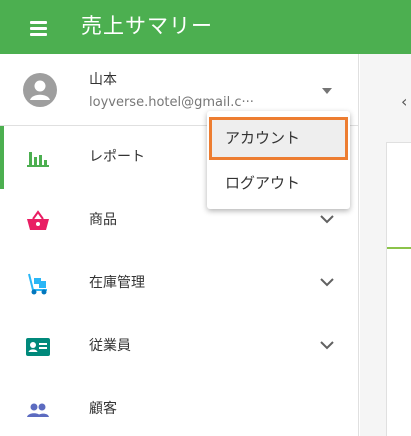 This screenshot has height=436, width=411. What do you see at coordinates (263, 183) in the screenshot?
I see `menu-item-logout-label: ログアウト` at bounding box center [263, 183].